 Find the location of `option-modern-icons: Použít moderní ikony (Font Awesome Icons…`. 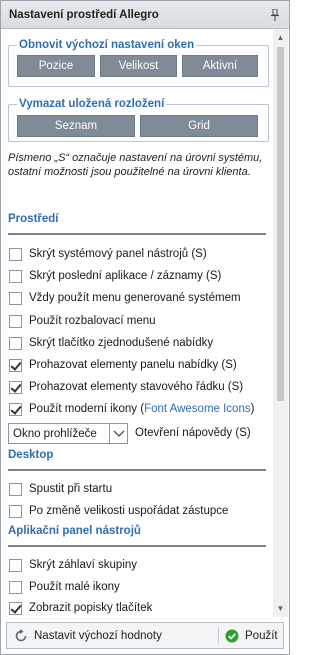

option-modern-icons: Použít moderní ikony (Font Awesome Icons… is located at coordinates (131, 409).